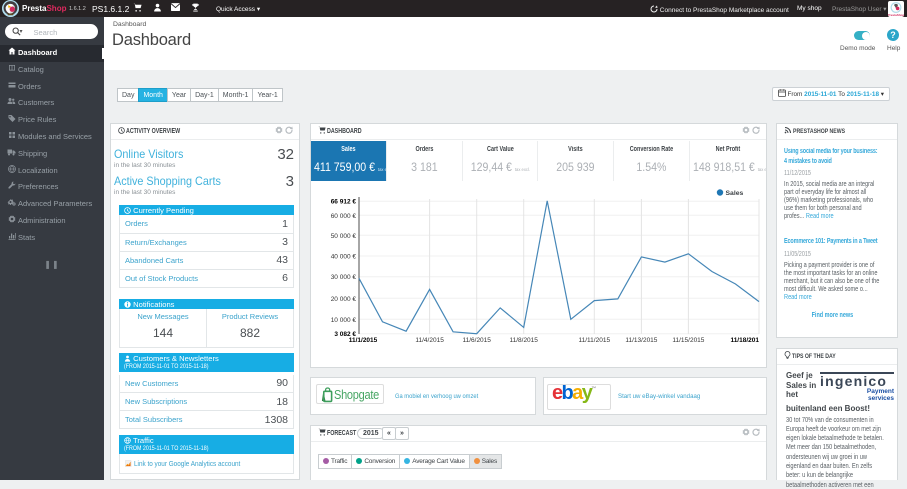 The height and width of the screenshot is (489, 907). What do you see at coordinates (344, 320) in the screenshot?
I see `svg-text: 10 000 €` at bounding box center [344, 320].